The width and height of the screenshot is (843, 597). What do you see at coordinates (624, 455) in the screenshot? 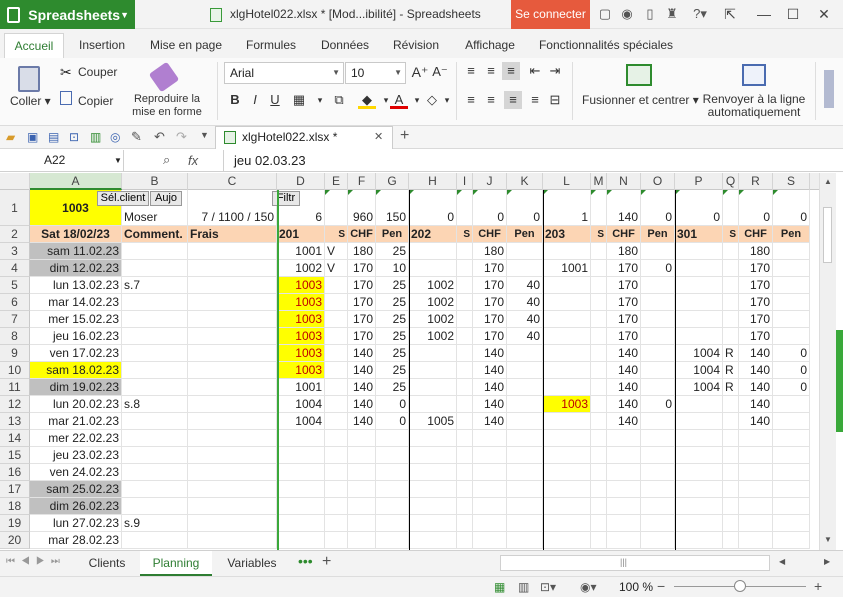
I see `cell-n15` at bounding box center [624, 455].